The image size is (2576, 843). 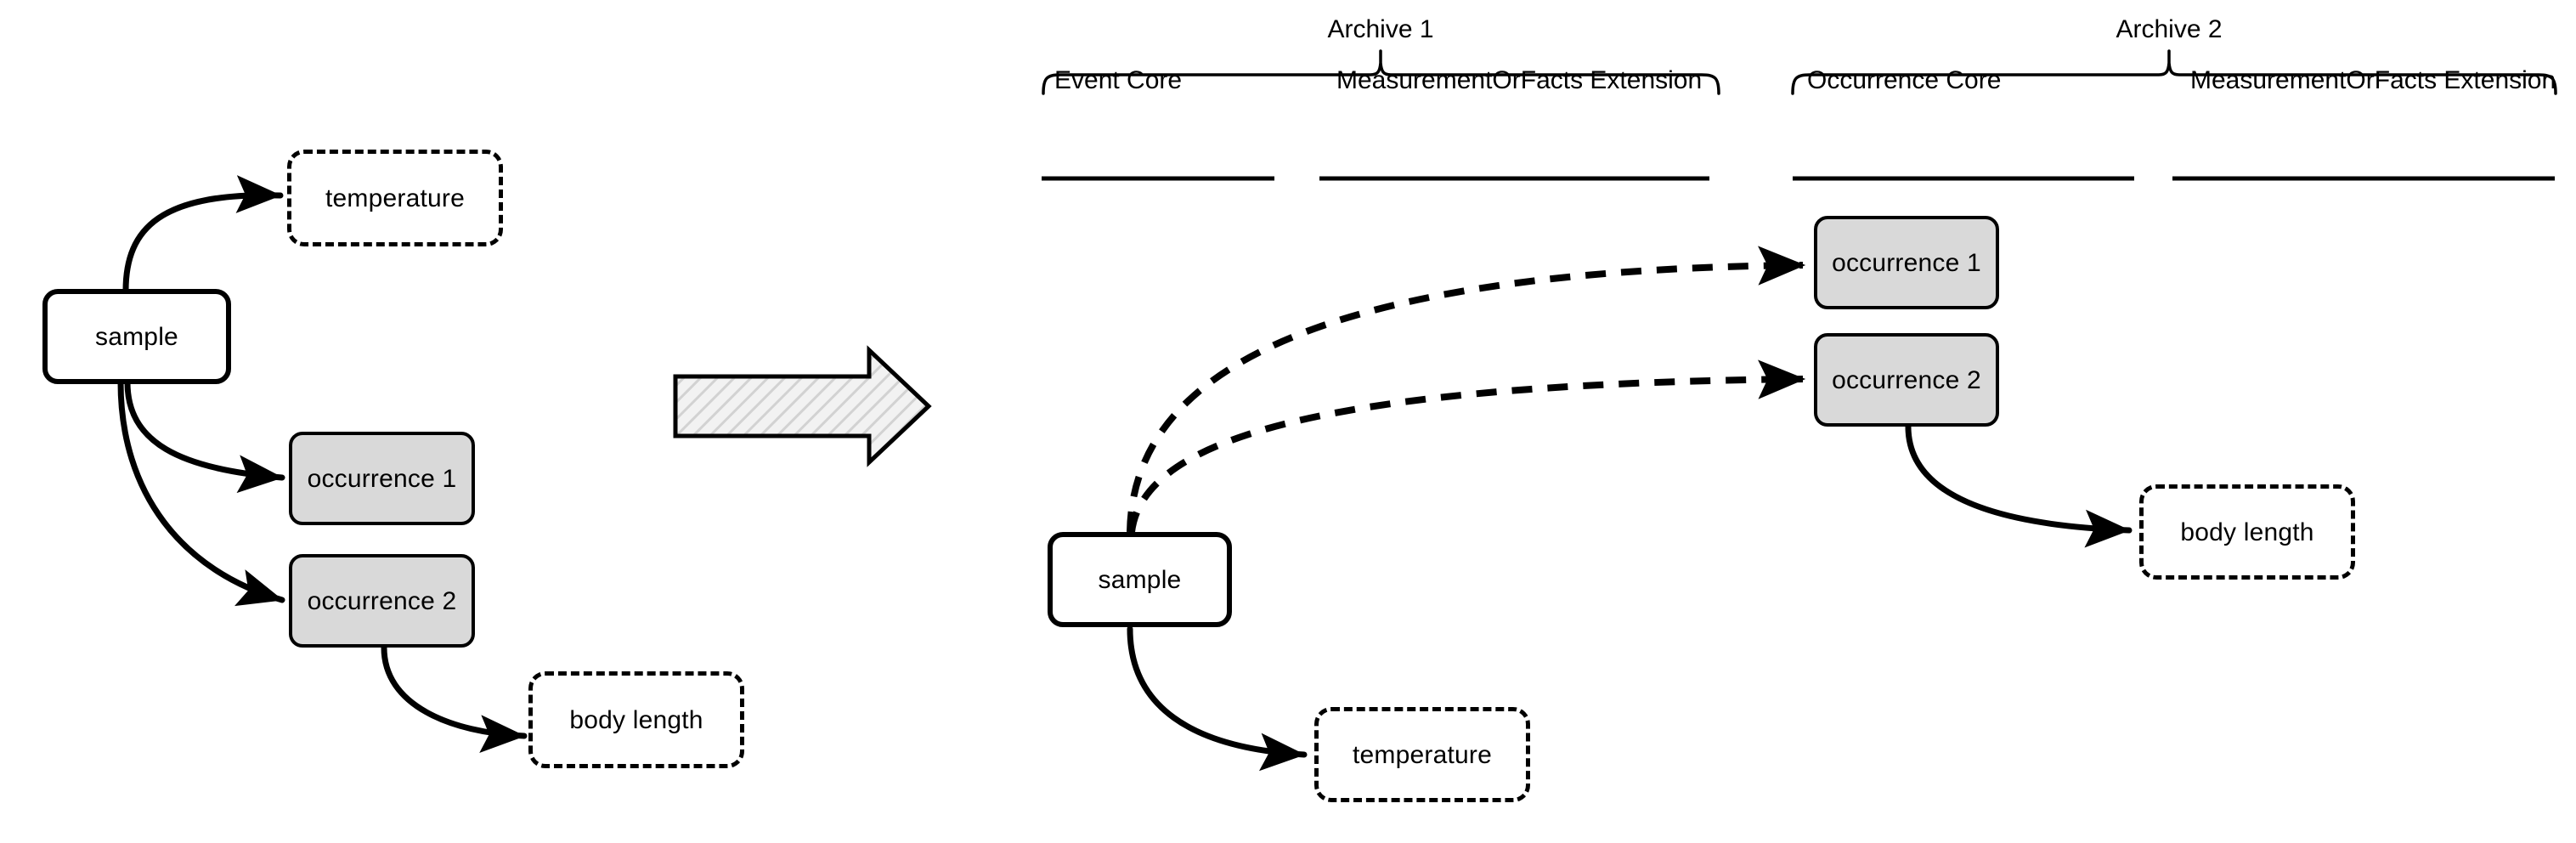 I want to click on node-occurrence-1-left-label: occurrence 1, so click(x=382, y=479).